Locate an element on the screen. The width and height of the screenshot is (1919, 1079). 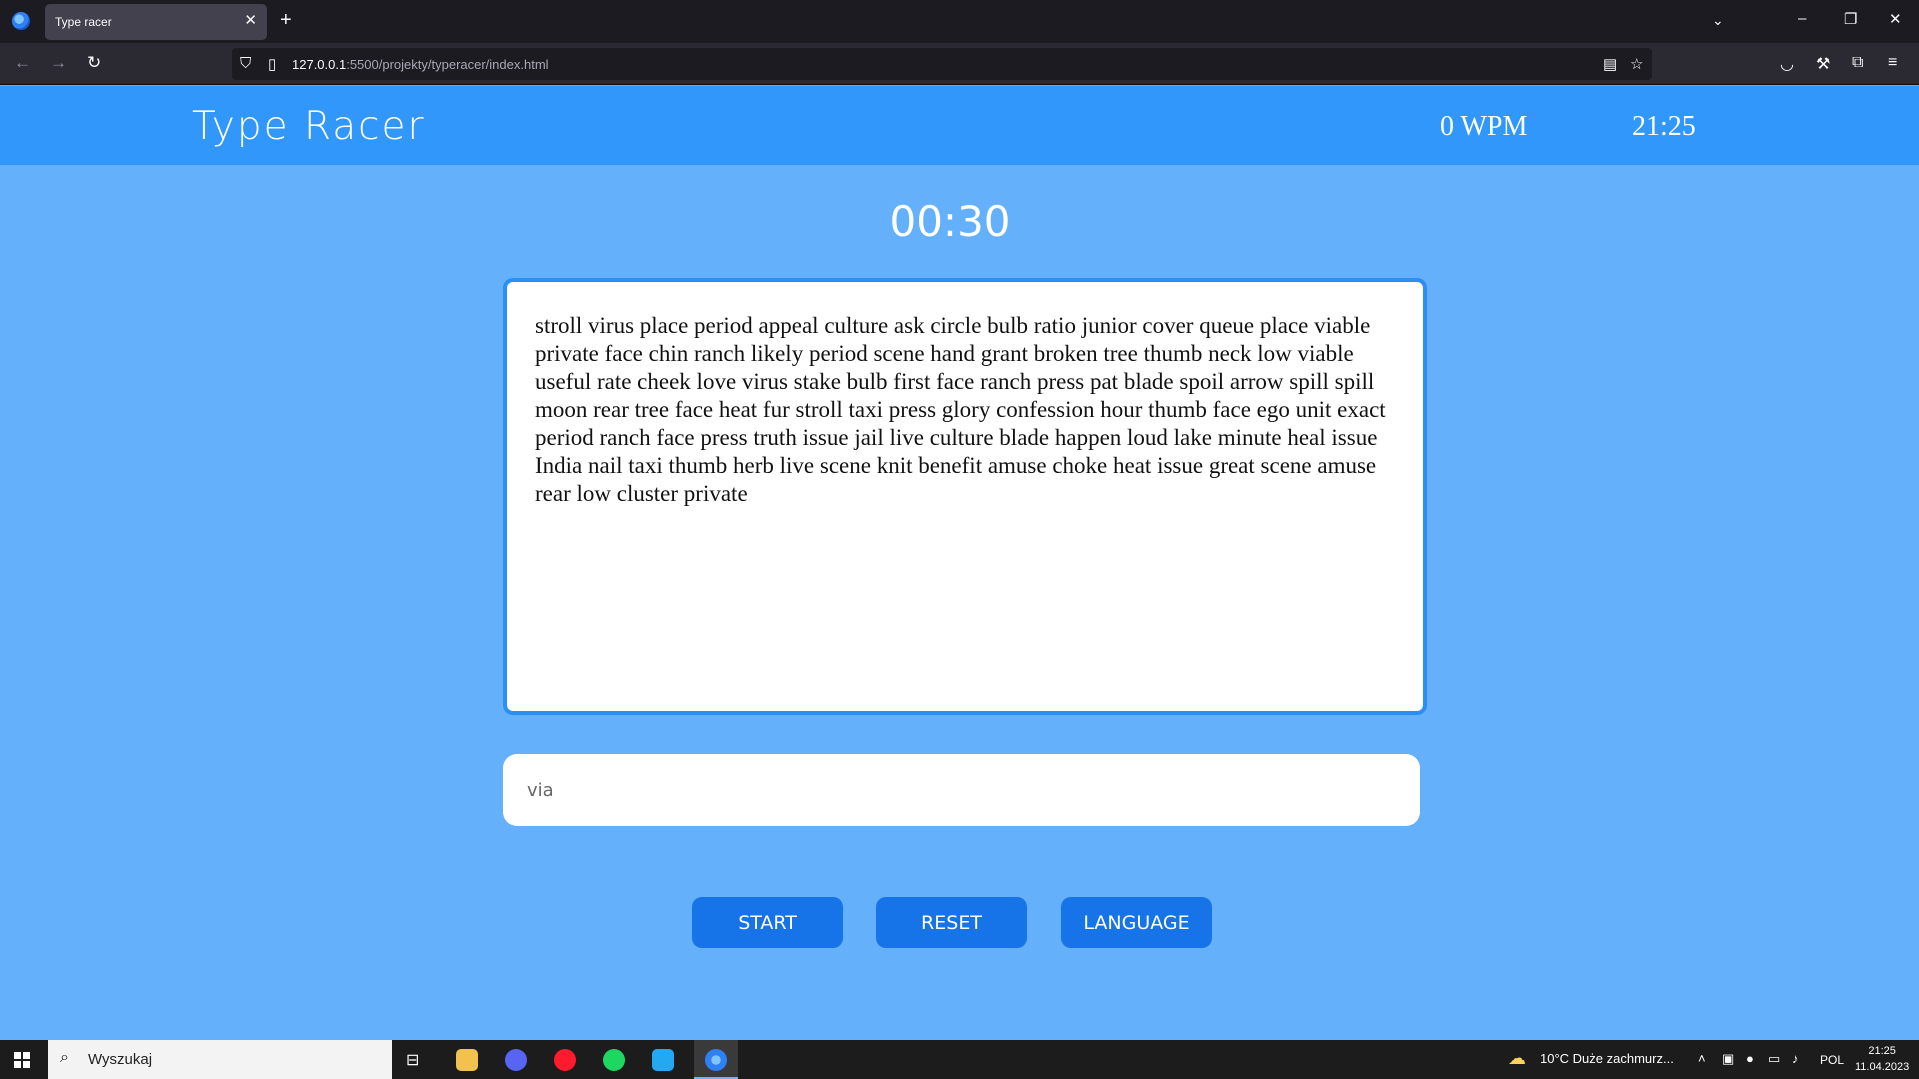
tab-list-chevron-icon: ⌄ is located at coordinates (1718, 20).